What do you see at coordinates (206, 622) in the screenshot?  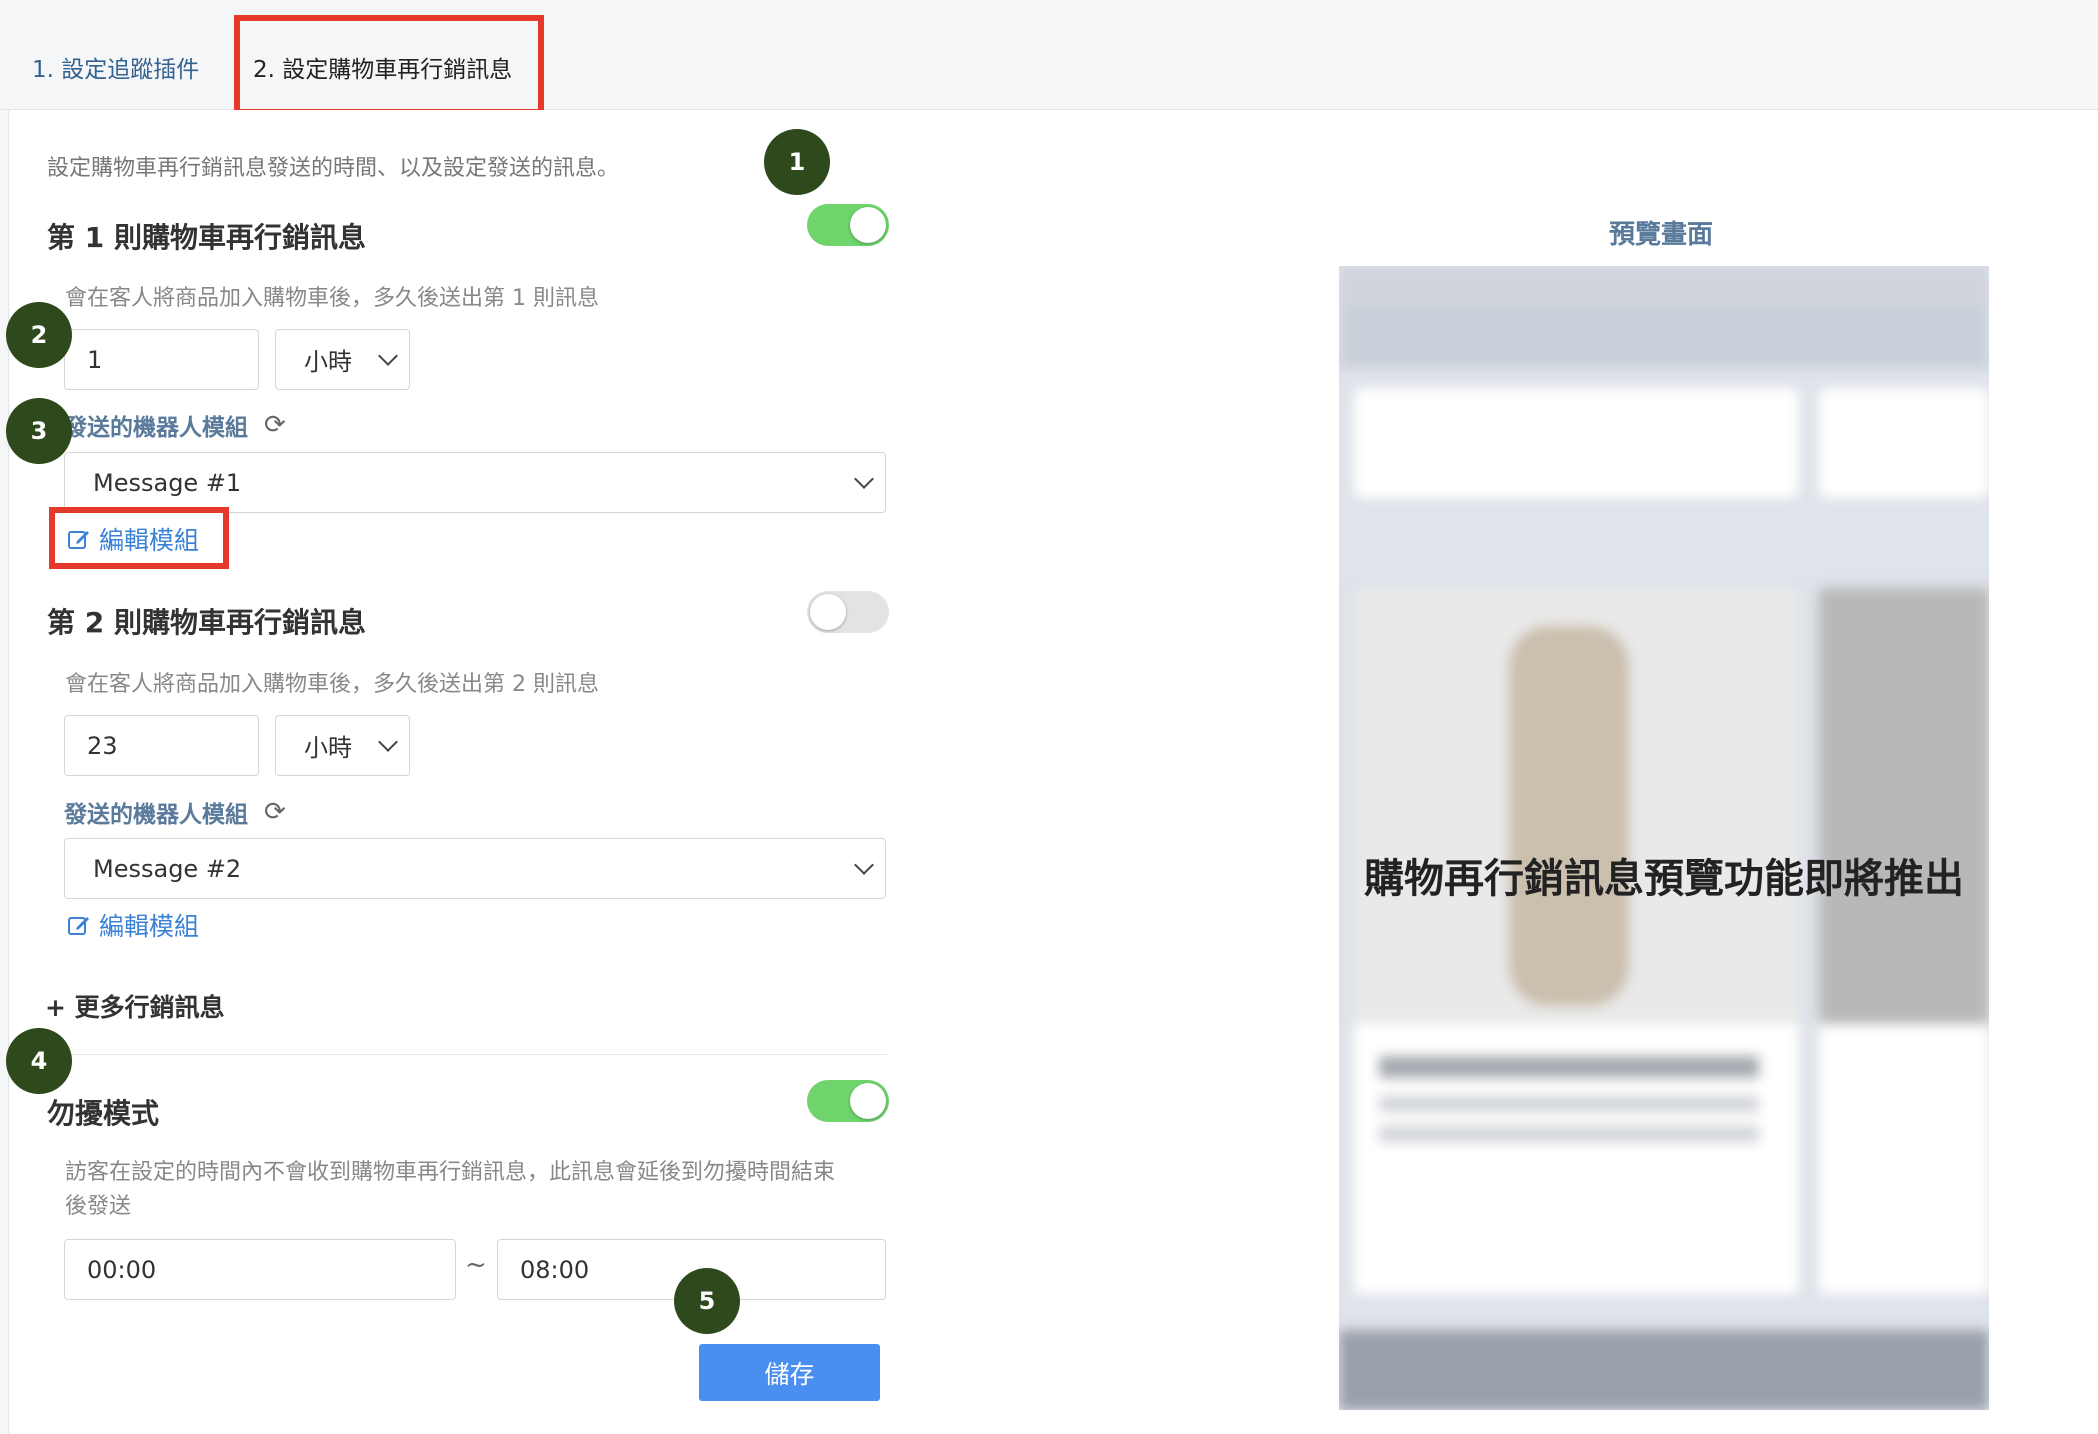 I see `message2-title: 第 2 則購物車再行銷訊息` at bounding box center [206, 622].